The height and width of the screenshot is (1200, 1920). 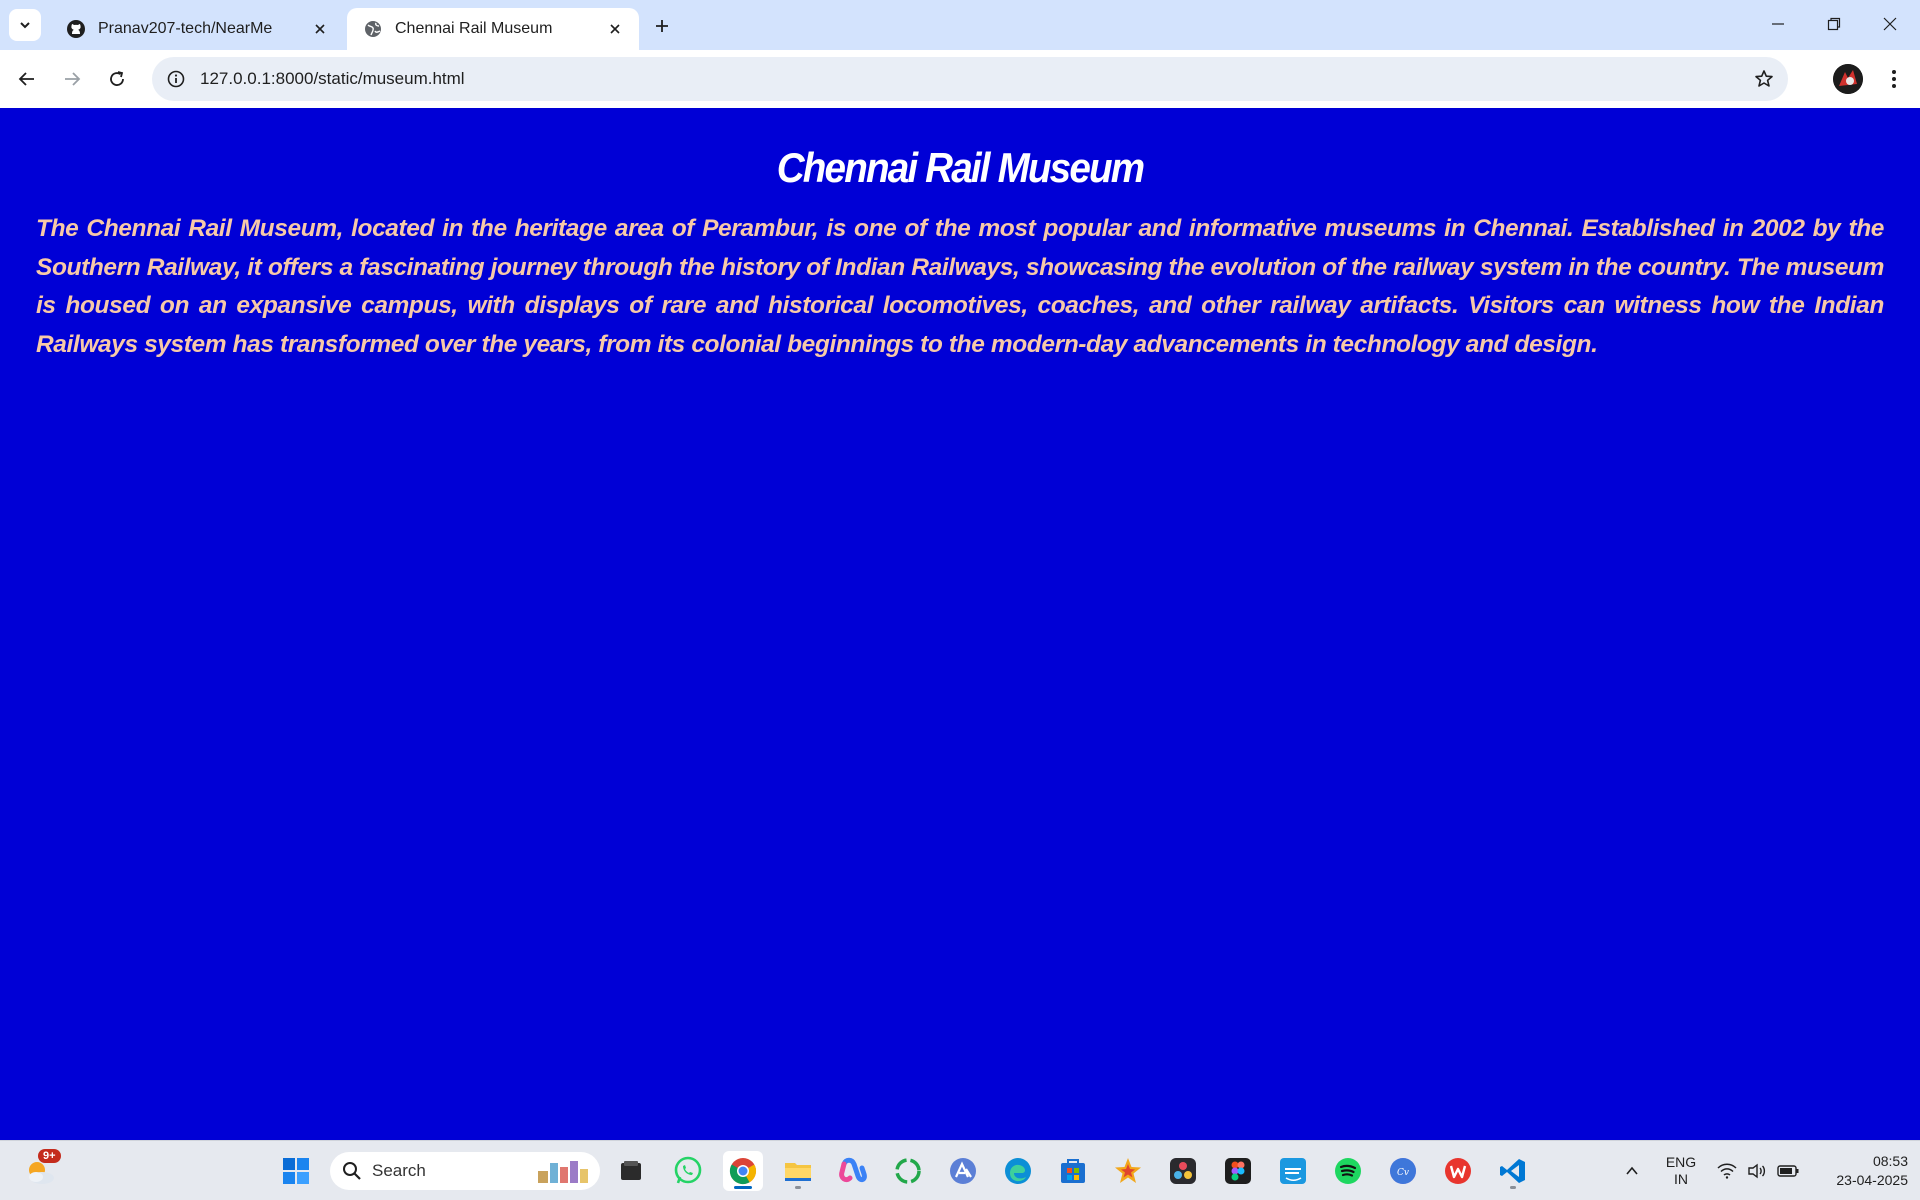 I want to click on more-vertical-icon, so click(x=1894, y=79).